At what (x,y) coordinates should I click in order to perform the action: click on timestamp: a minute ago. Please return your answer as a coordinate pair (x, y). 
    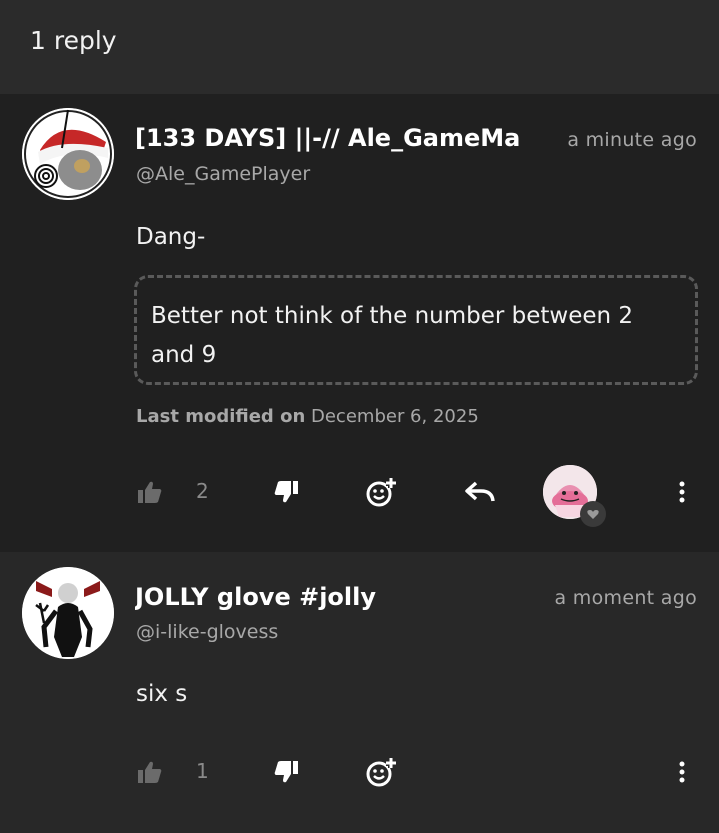
    Looking at the image, I should click on (632, 140).